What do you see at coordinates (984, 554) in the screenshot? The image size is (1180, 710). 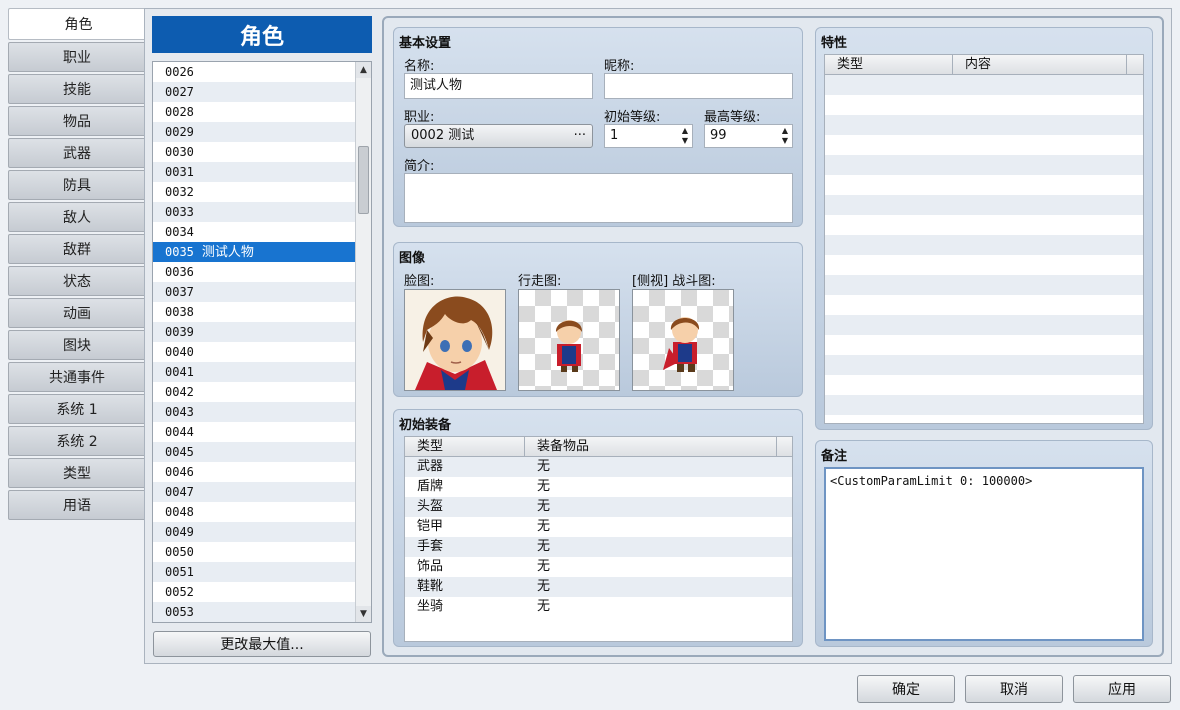 I see `note-textarea: <CustomParamLimit 0: 100000>` at bounding box center [984, 554].